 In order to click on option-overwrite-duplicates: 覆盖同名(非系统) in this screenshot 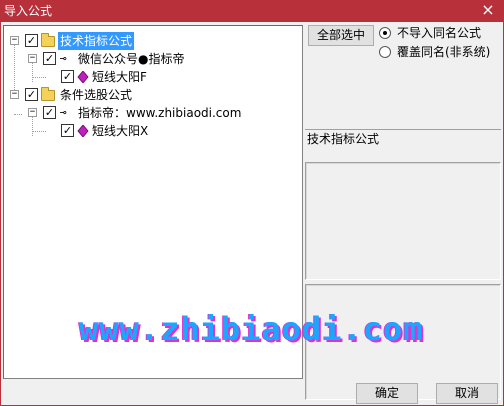, I will do `click(441, 52)`.